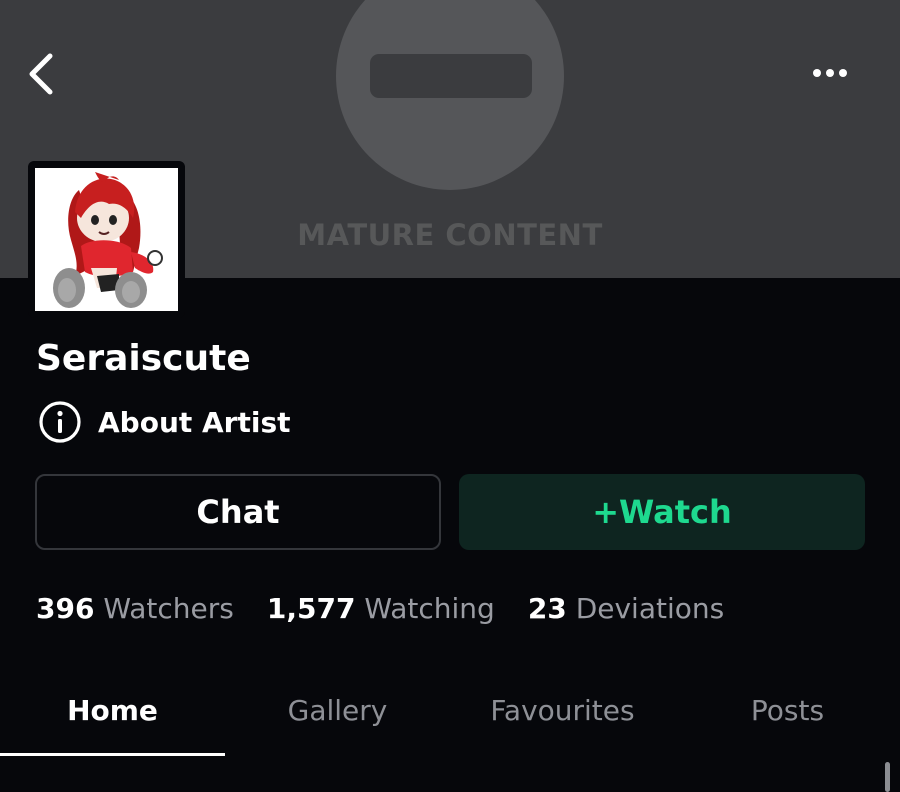 This screenshot has height=792, width=900. I want to click on tab-gallery: Gallery, so click(337, 711).